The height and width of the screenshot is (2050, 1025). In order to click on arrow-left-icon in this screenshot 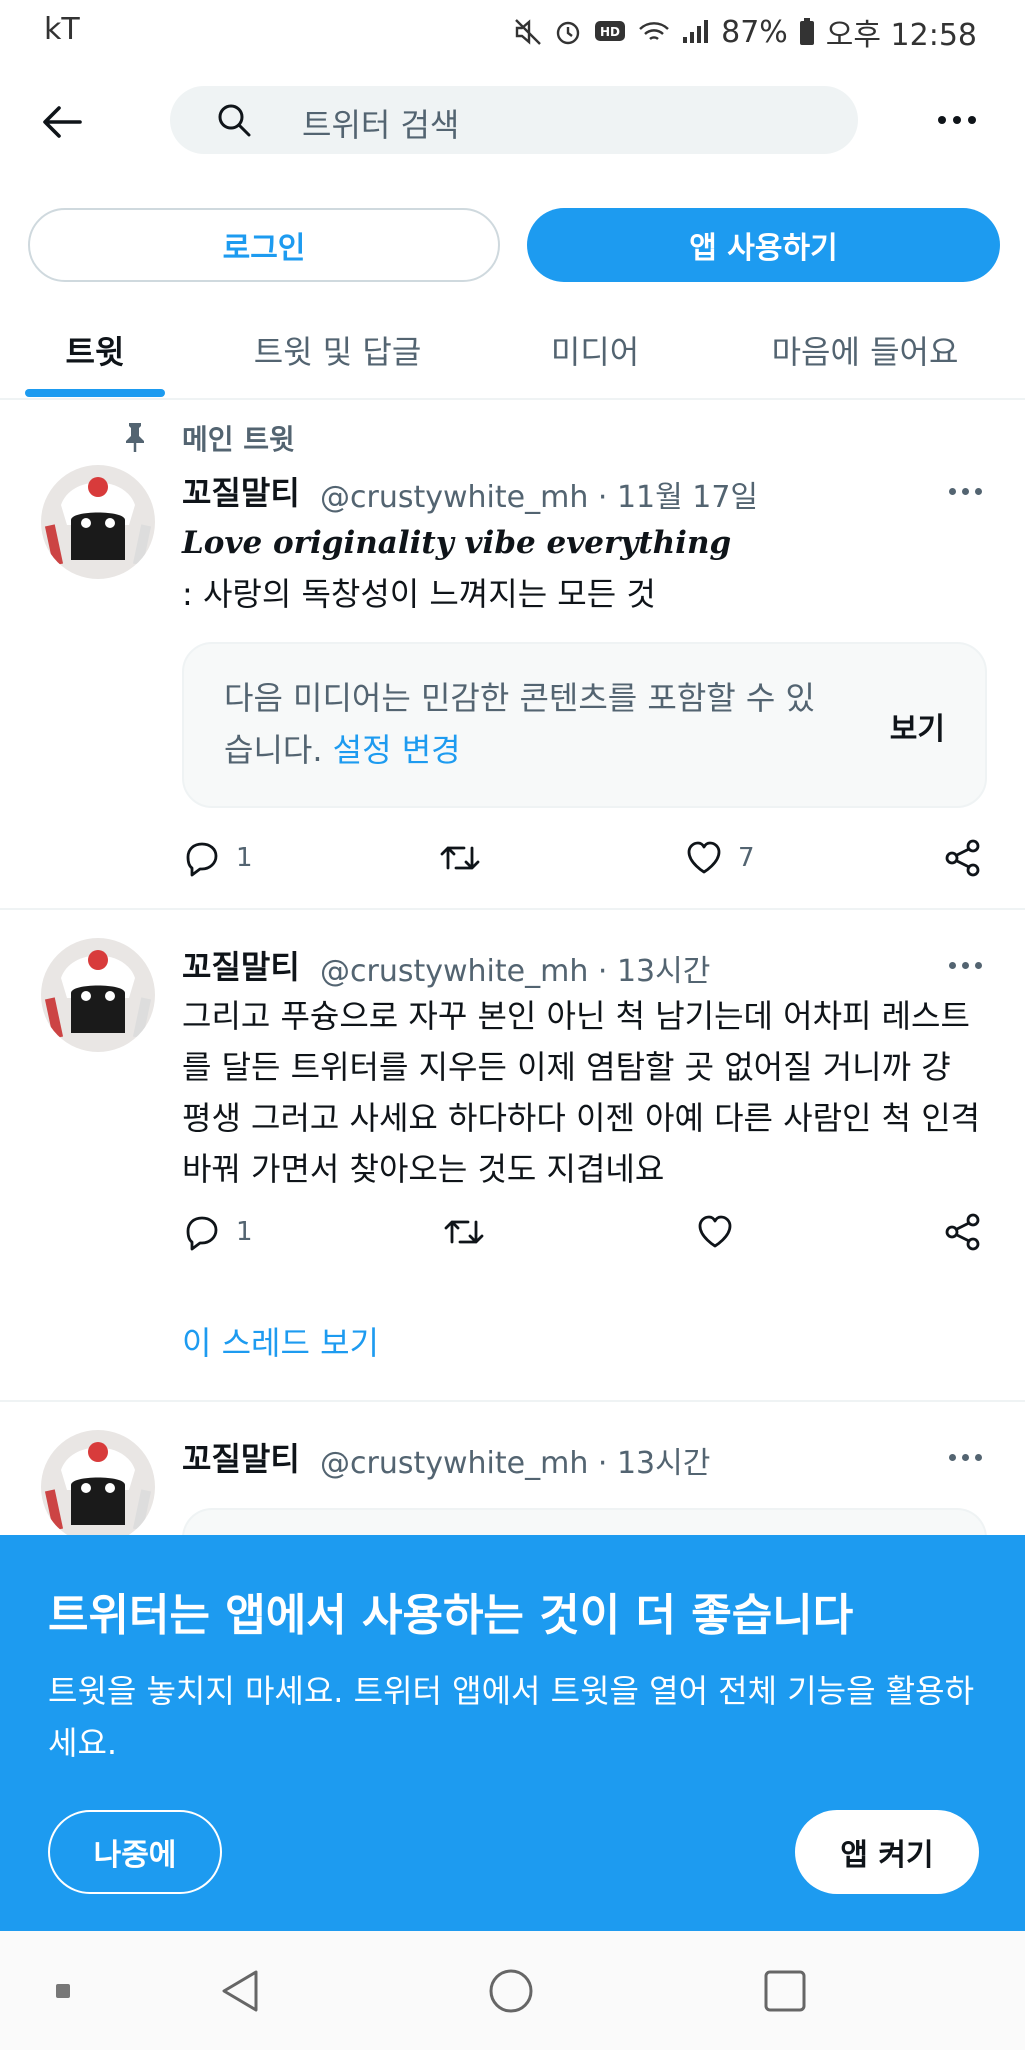, I will do `click(62, 122)`.